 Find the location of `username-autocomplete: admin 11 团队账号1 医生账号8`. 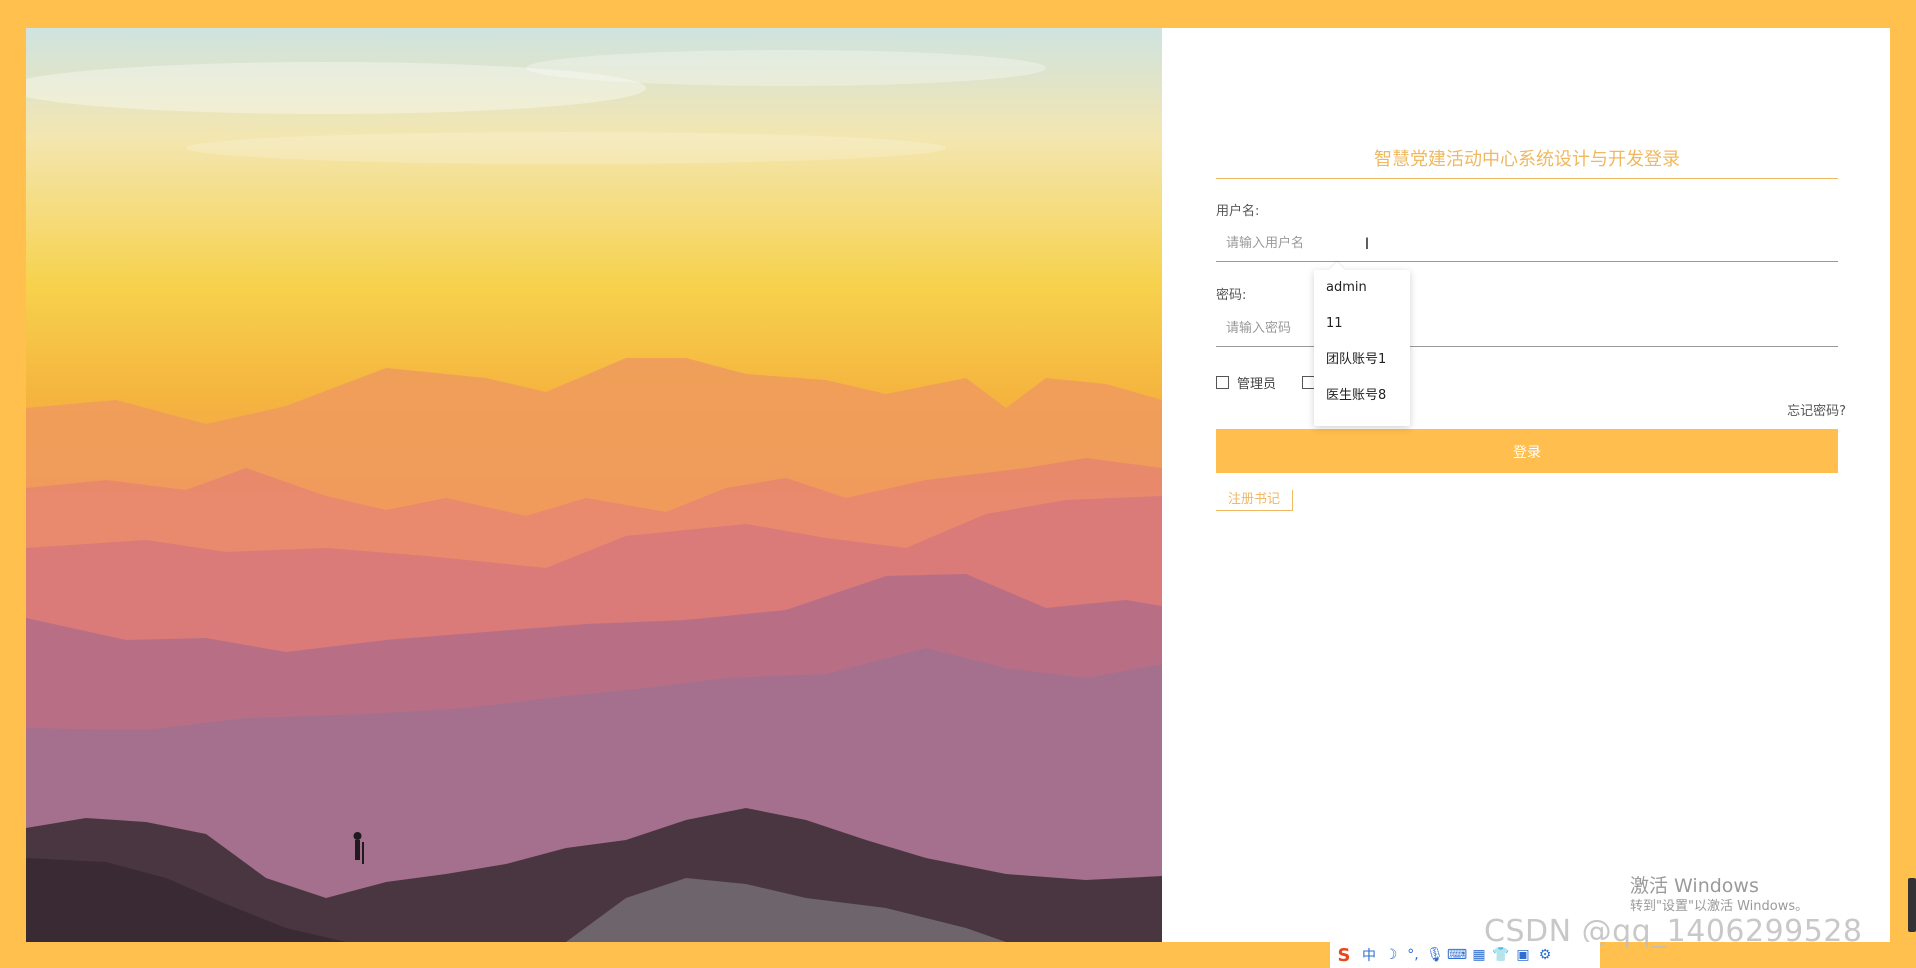

username-autocomplete: admin 11 团队账号1 医生账号8 is located at coordinates (1362, 343).